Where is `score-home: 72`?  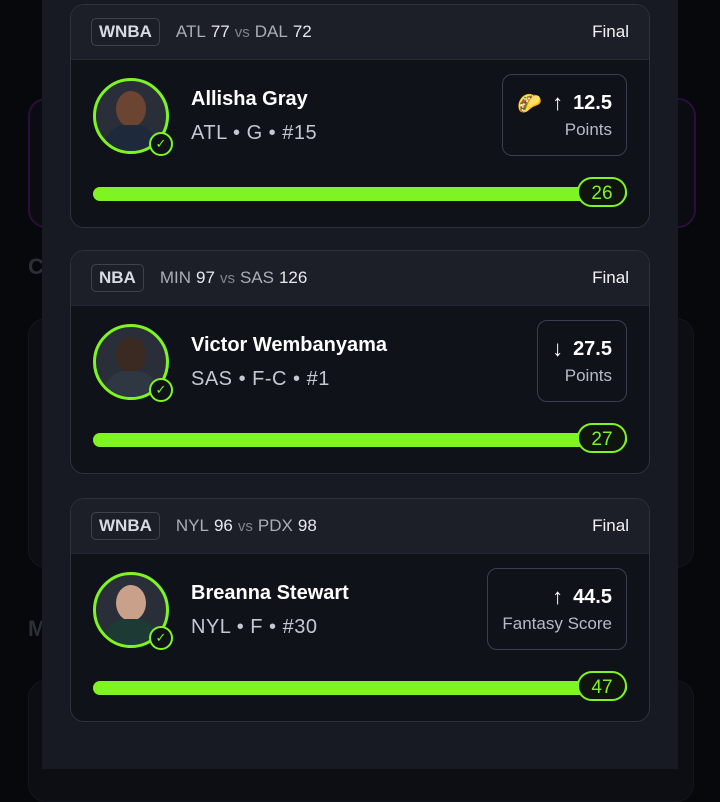
score-home: 72 is located at coordinates (302, 31).